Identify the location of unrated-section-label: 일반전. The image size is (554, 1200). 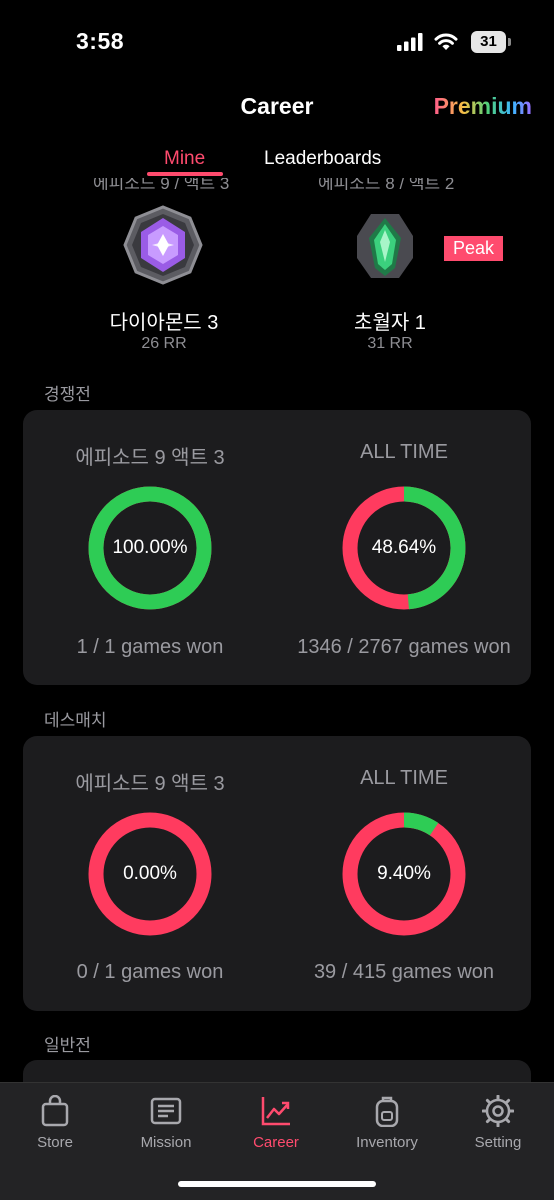
(67, 1045).